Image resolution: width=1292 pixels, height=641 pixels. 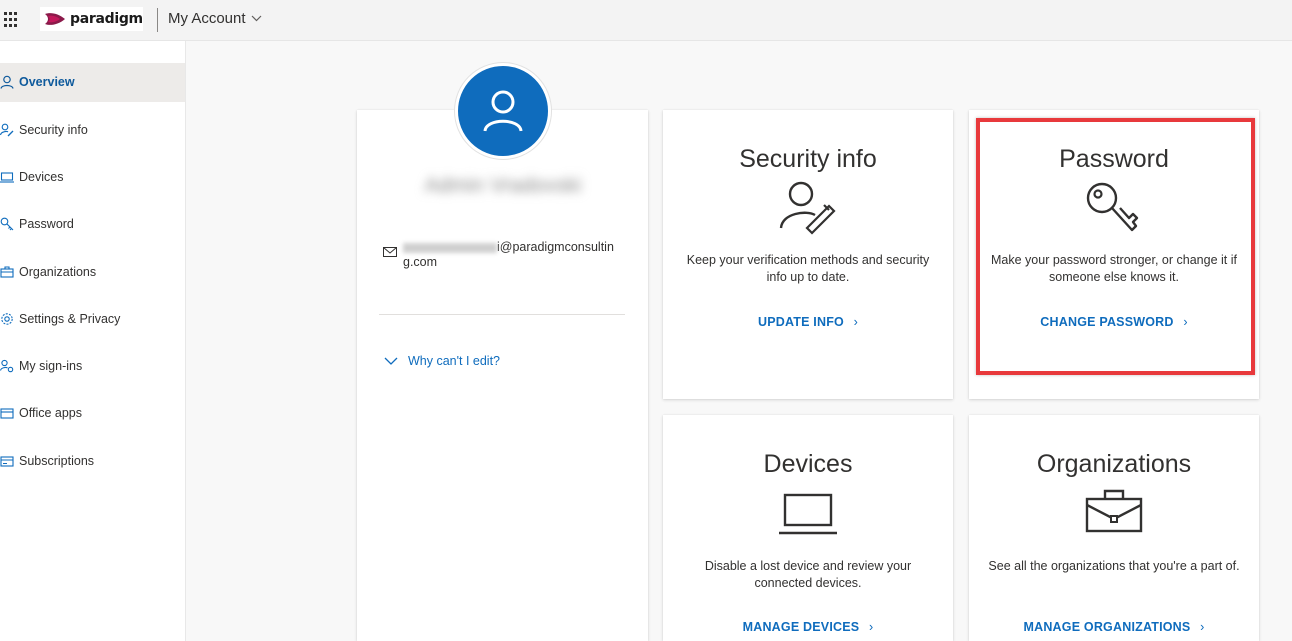 What do you see at coordinates (92, 130) in the screenshot?
I see `sidebar-item-security-info: Security info` at bounding box center [92, 130].